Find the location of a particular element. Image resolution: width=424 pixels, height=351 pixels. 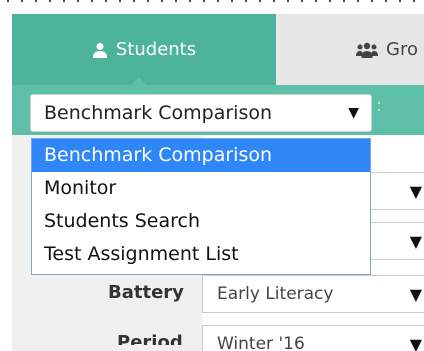

caret-down-icon: ▼ is located at coordinates (353, 113).